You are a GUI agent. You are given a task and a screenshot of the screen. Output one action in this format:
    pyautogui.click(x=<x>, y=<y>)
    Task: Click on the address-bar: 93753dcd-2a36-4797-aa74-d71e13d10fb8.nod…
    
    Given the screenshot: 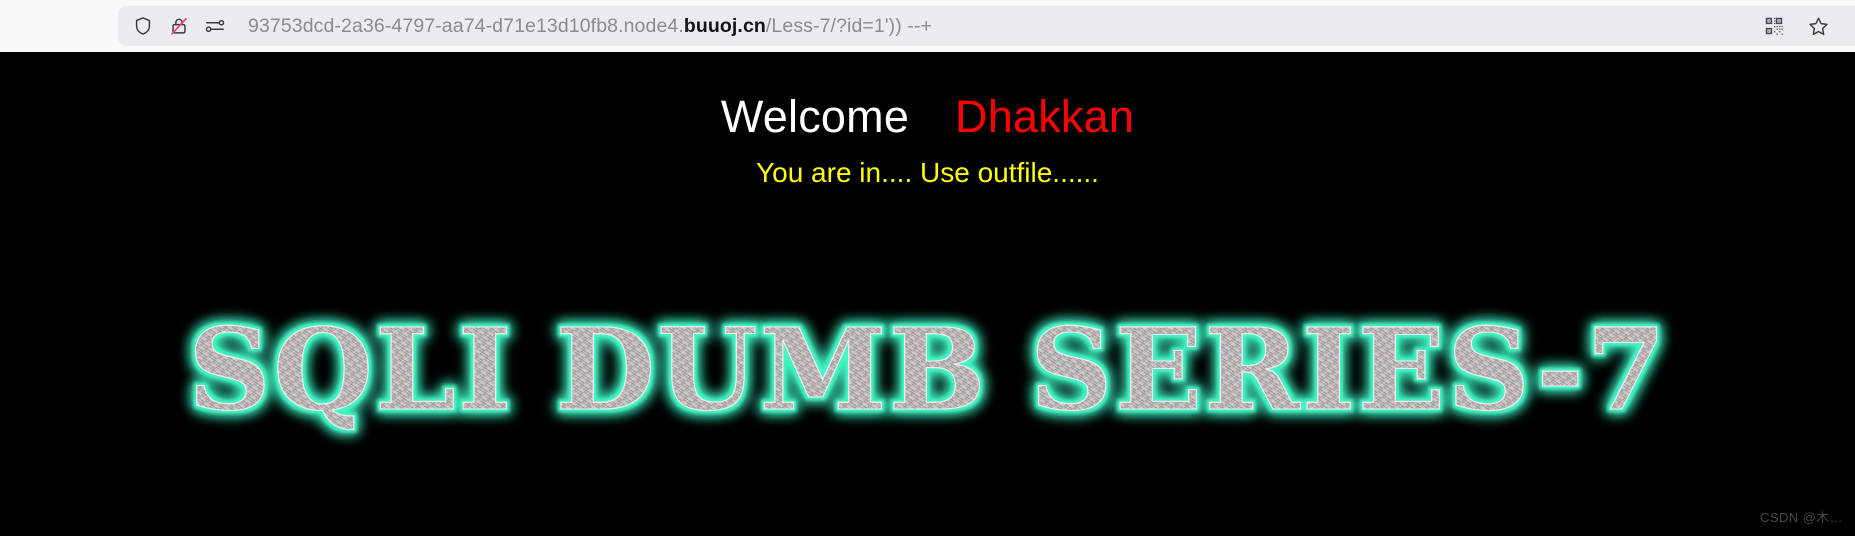 What is the action you would take?
    pyautogui.click(x=986, y=26)
    